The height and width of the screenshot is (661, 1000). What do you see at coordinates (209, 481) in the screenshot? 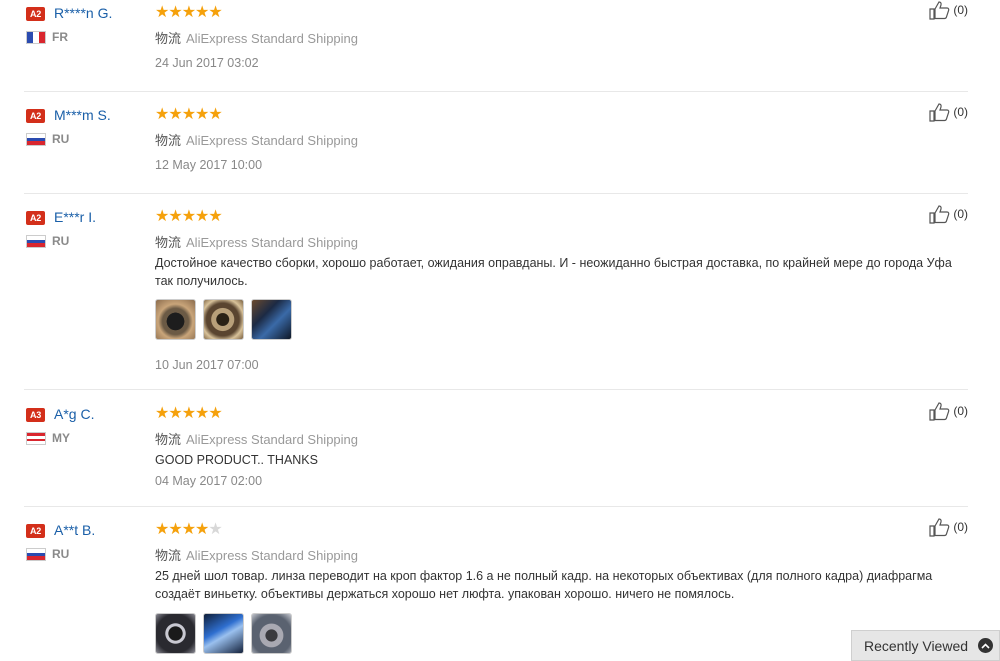
I see `review-date: 04 May 2017 02:00` at bounding box center [209, 481].